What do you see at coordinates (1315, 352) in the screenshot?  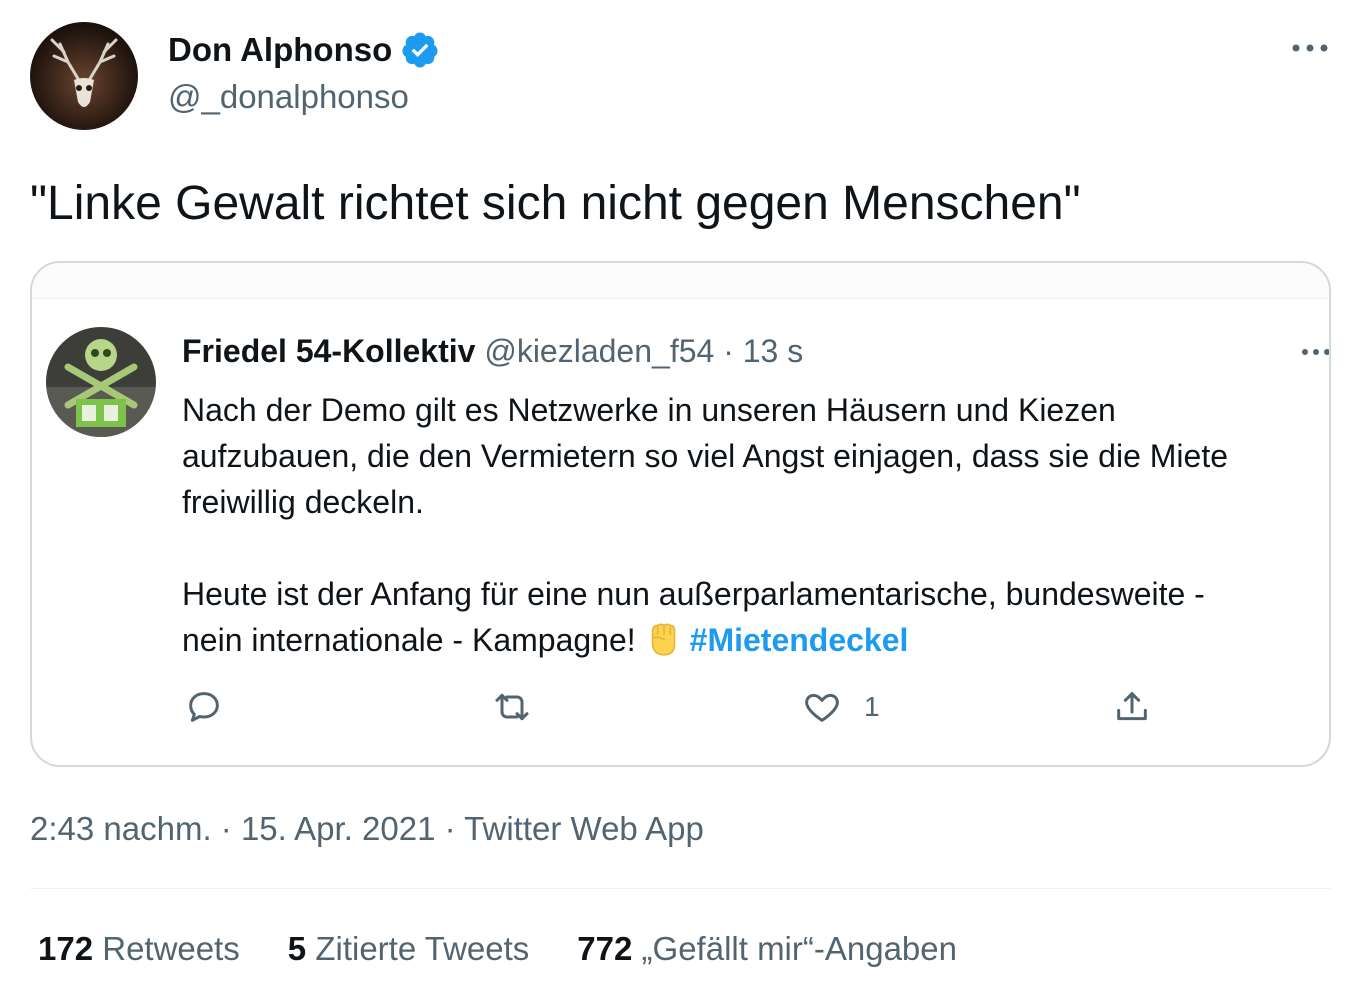 I see `embedded-more-options-icon` at bounding box center [1315, 352].